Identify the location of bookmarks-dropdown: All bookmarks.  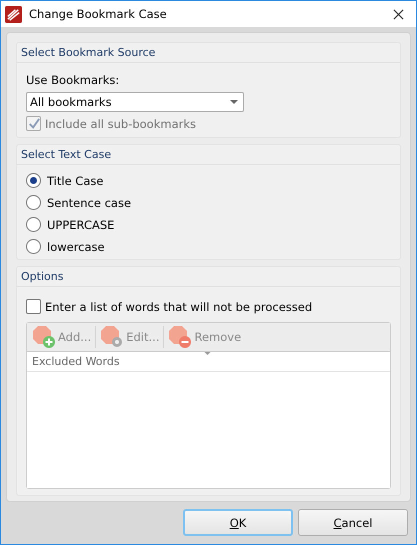
(135, 102).